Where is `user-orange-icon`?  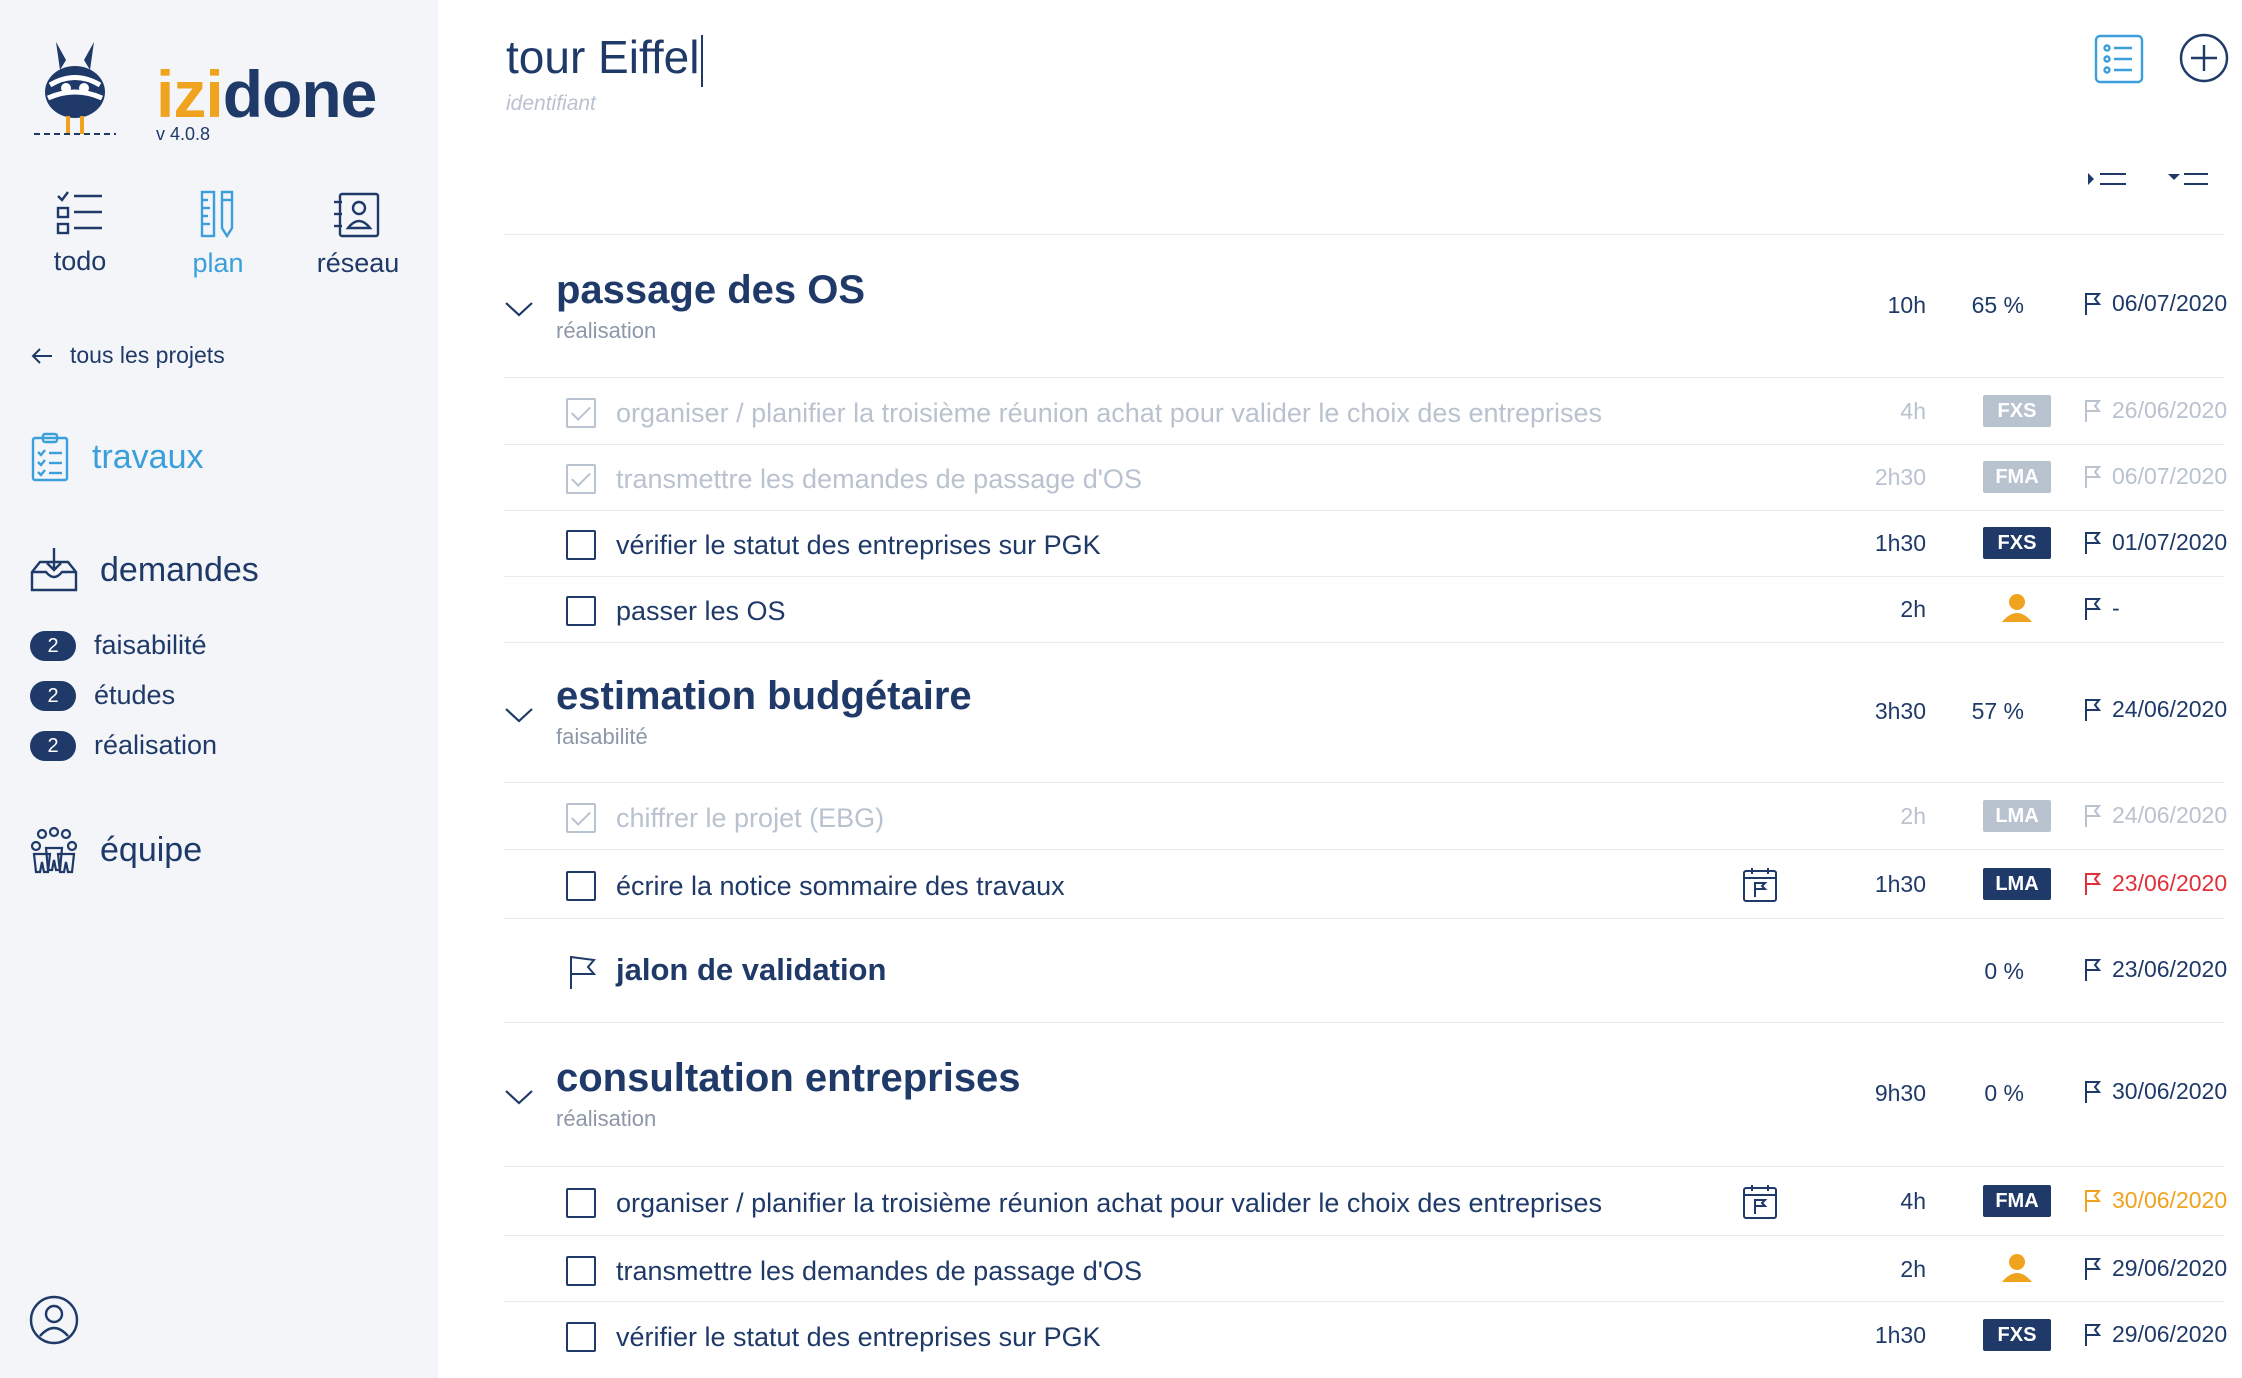 user-orange-icon is located at coordinates (2017, 608).